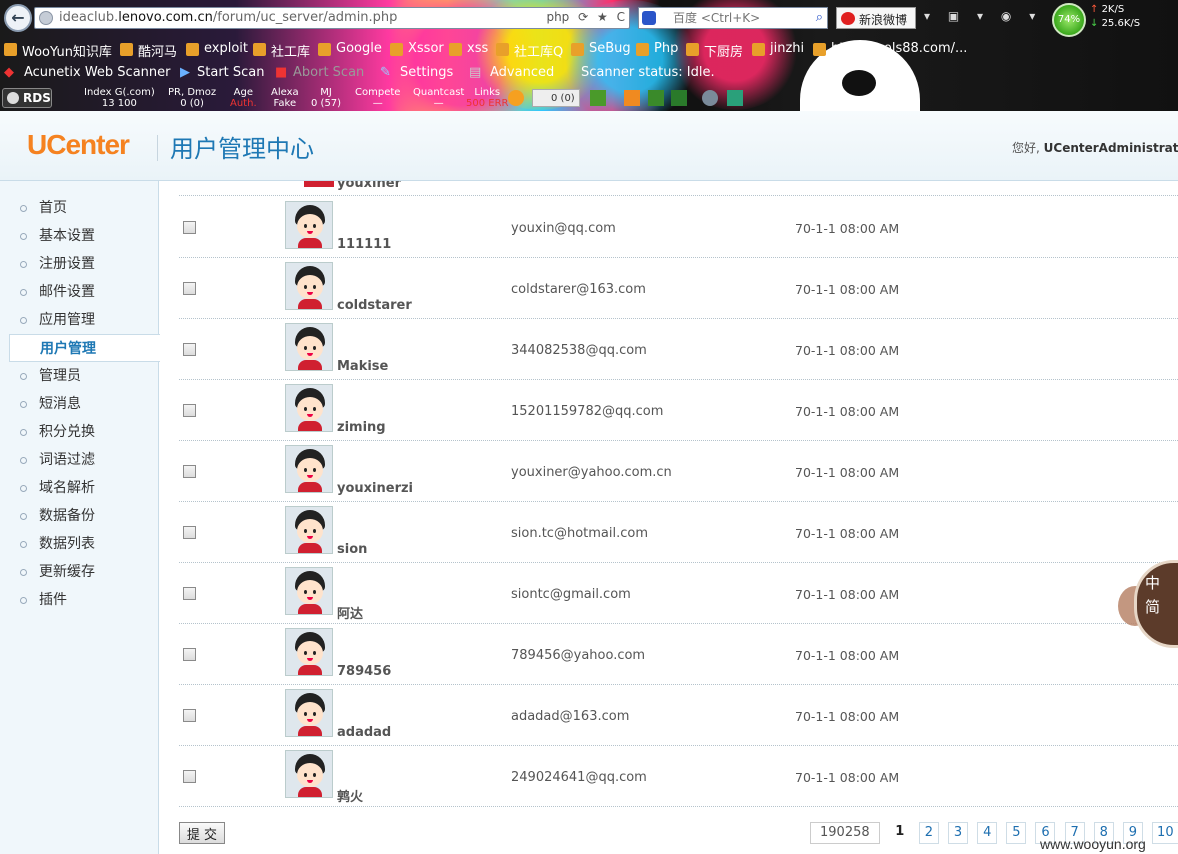 The image size is (1178, 854). What do you see at coordinates (621, 17) in the screenshot?
I see `reload-icon: C` at bounding box center [621, 17].